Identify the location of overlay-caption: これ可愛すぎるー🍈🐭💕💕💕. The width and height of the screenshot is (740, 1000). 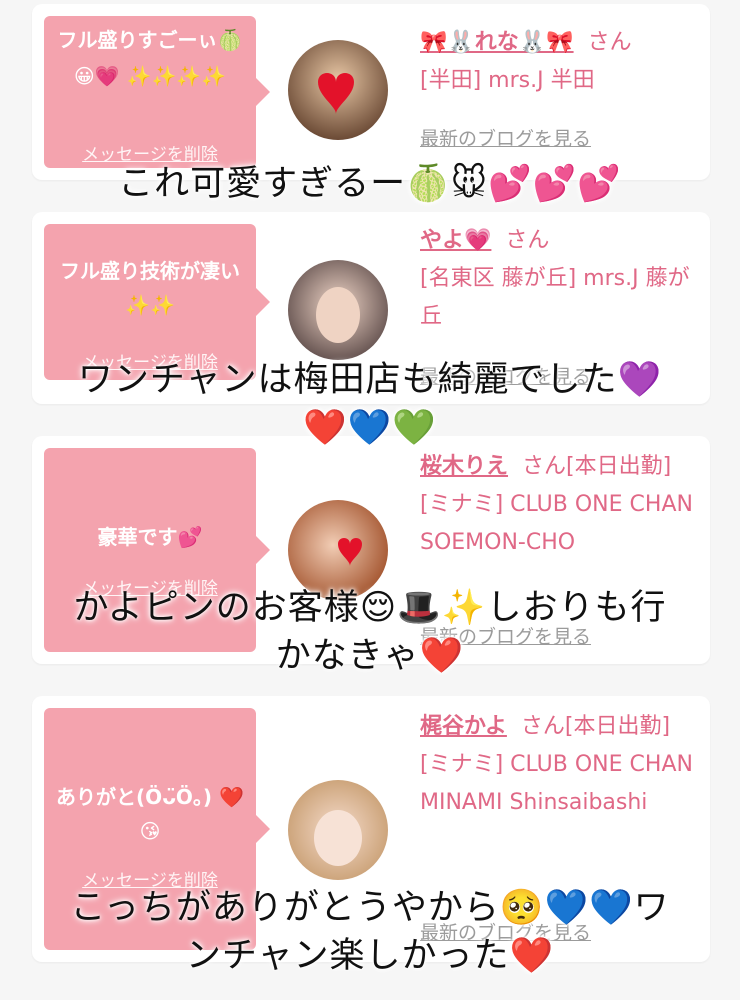
(370, 184).